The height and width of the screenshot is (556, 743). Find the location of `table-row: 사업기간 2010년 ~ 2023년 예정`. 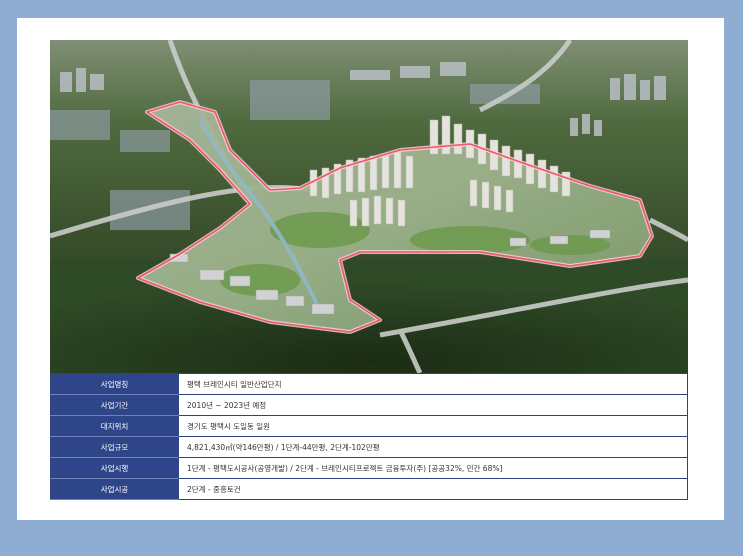

table-row: 사업기간 2010년 ~ 2023년 예정 is located at coordinates (369, 405).